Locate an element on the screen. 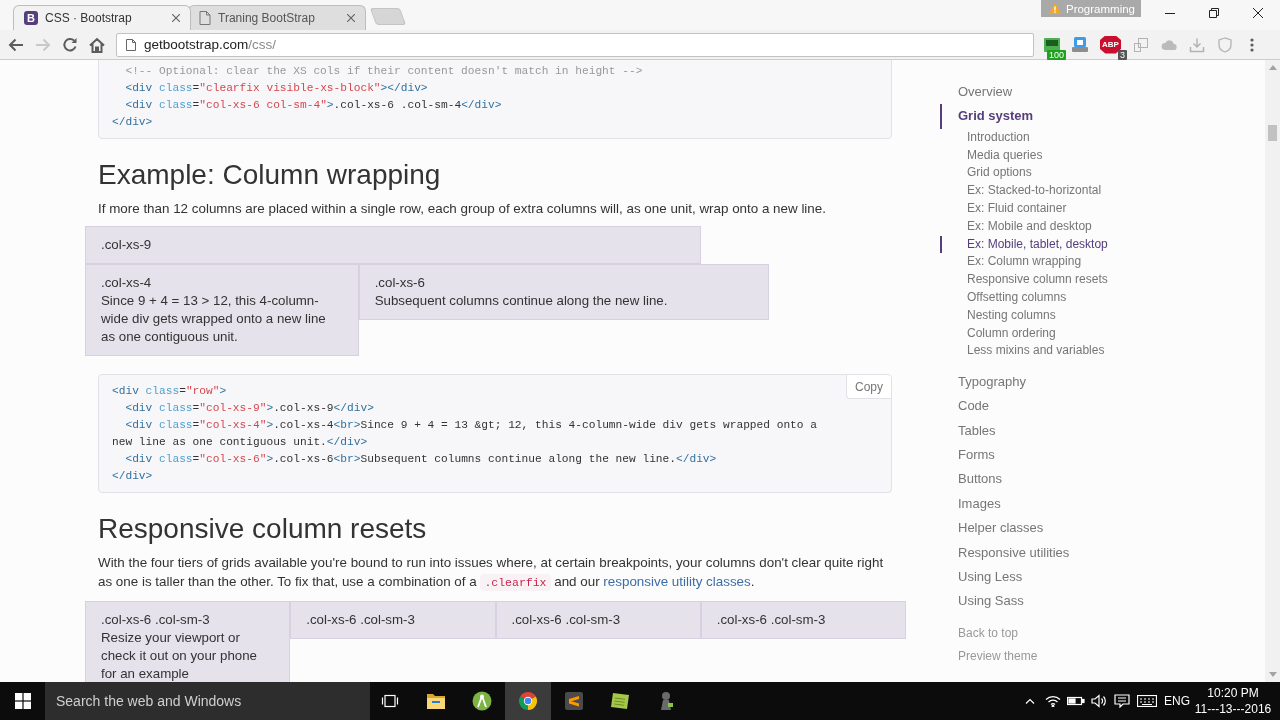  home-icon is located at coordinates (97, 44).